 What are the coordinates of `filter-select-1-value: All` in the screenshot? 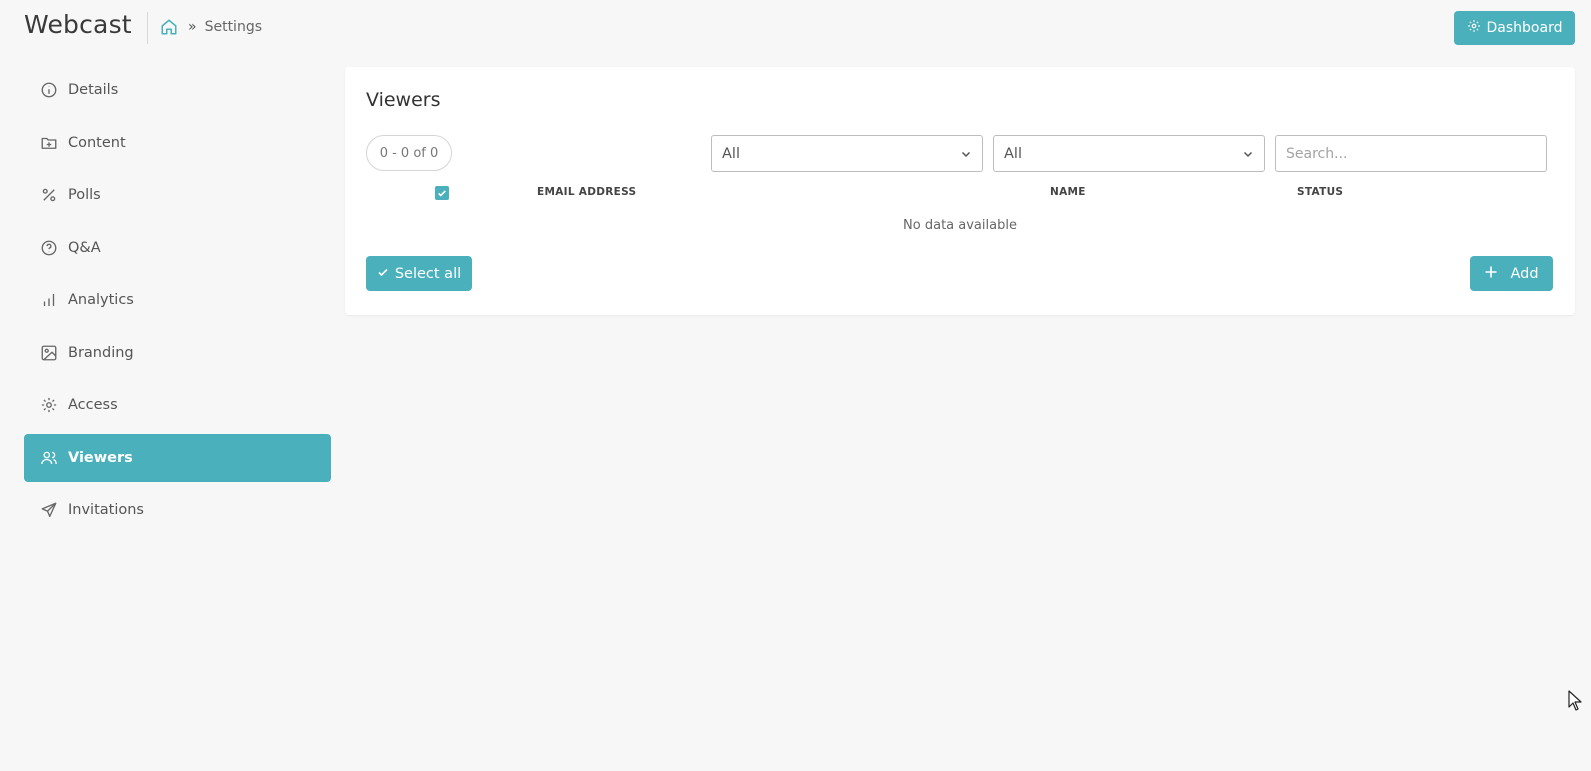 It's located at (731, 153).